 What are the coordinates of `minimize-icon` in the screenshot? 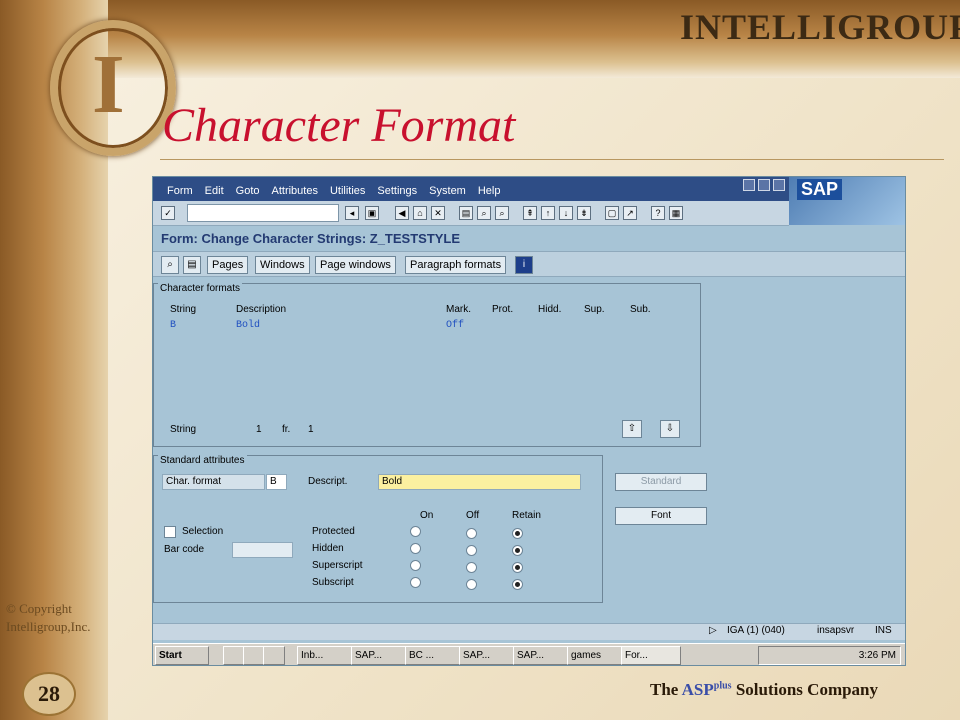 It's located at (749, 185).